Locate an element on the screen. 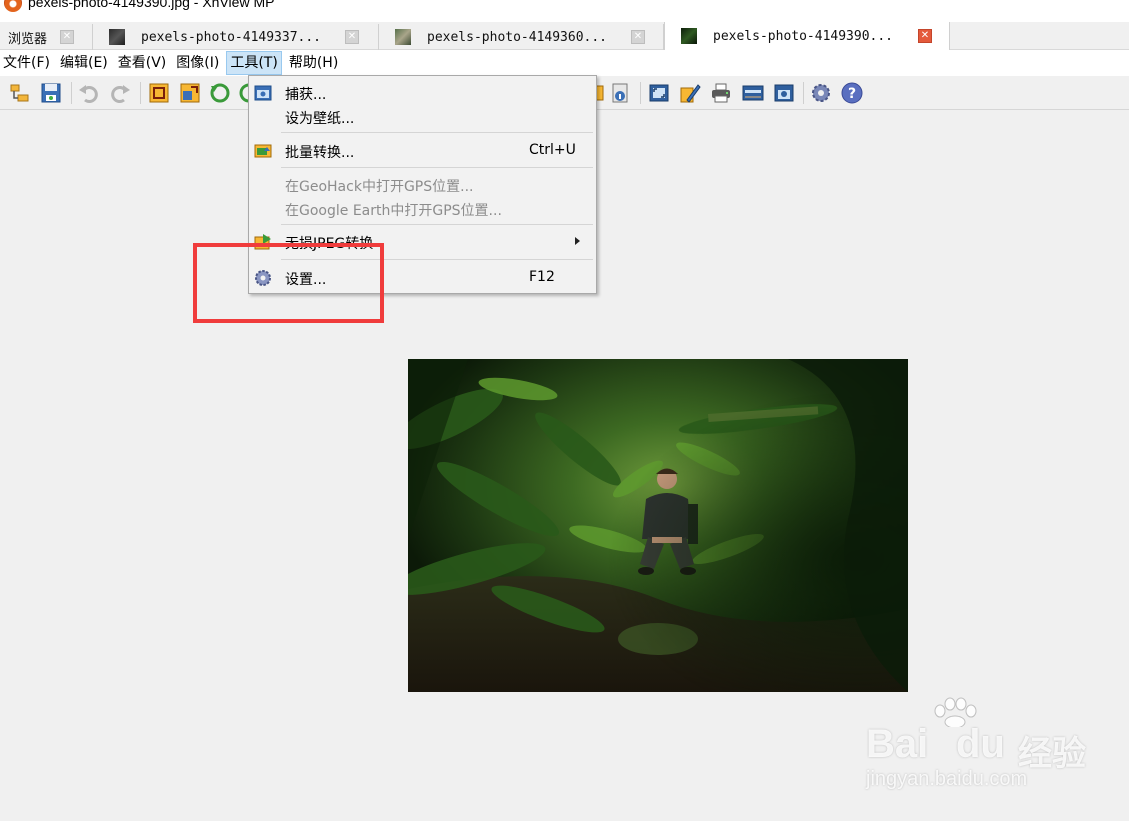 The image size is (1129, 821). watermark-brand2: du is located at coordinates (980, 744).